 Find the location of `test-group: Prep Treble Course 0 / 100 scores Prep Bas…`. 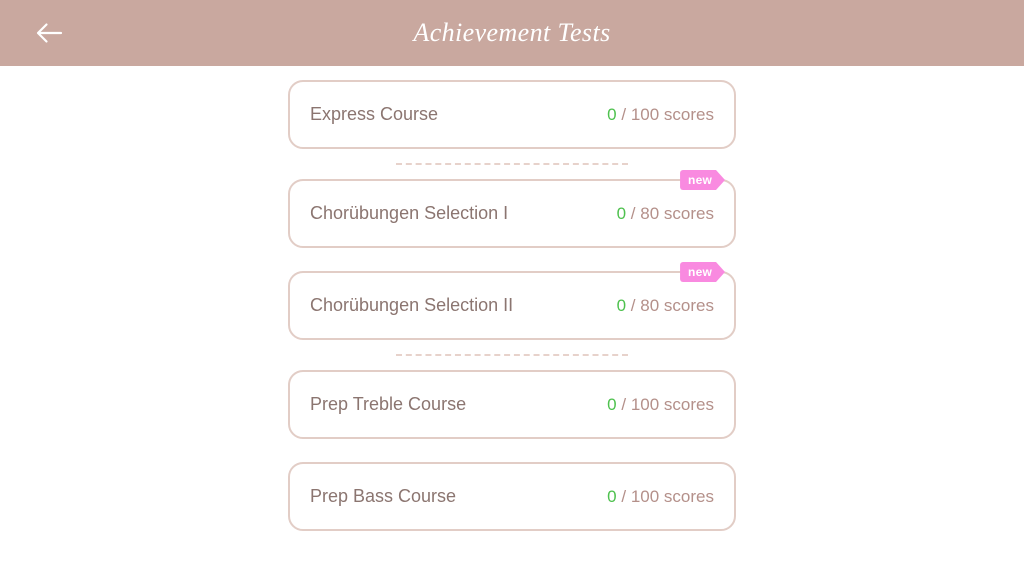

test-group: Prep Treble Course 0 / 100 scores Prep Bas… is located at coordinates (512, 450).